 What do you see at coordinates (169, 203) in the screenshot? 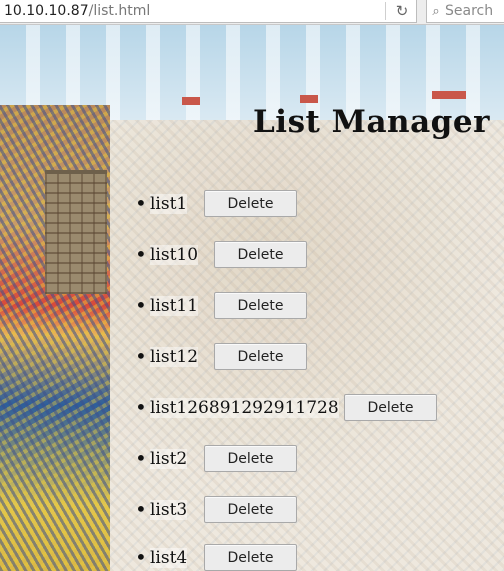
I see `list-item-name: list1` at bounding box center [169, 203].